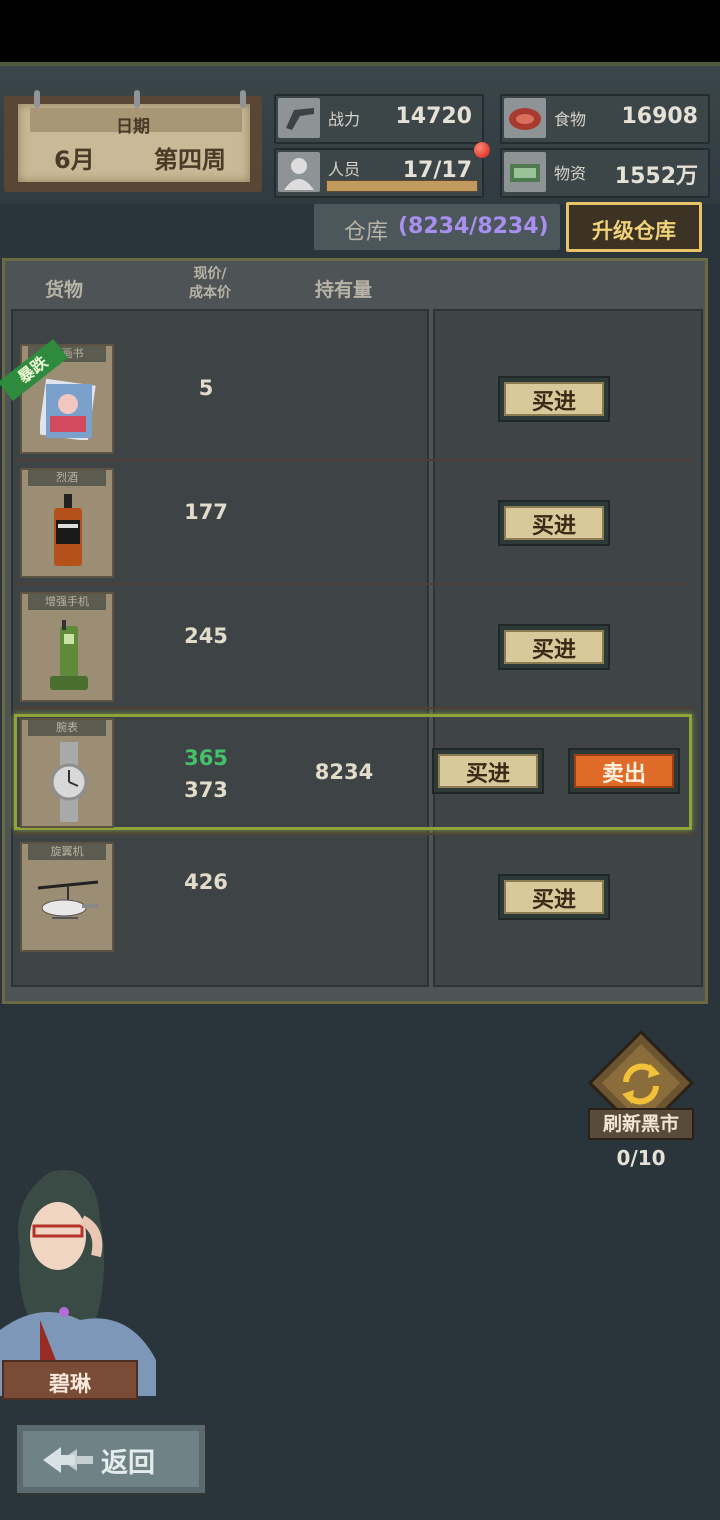  I want to click on sell-button: 卖出, so click(624, 771).